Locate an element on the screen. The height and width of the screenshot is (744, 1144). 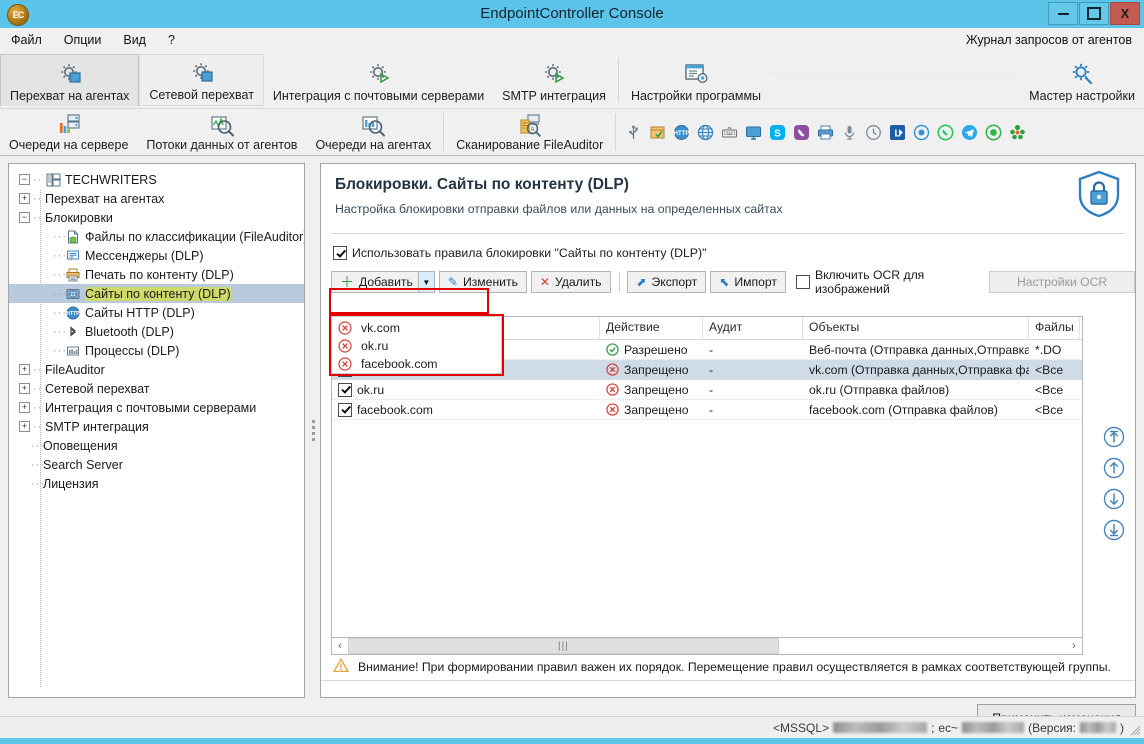
chevron-down-icon: ▼ is located at coordinates (426, 282).